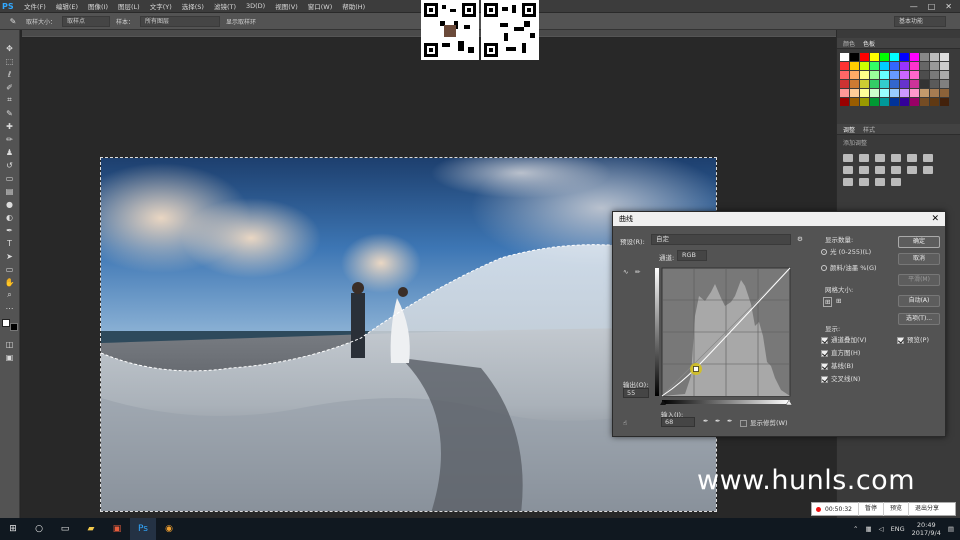  What do you see at coordinates (951, 529) in the screenshot?
I see `notifications-icon: ▤` at bounding box center [951, 529].